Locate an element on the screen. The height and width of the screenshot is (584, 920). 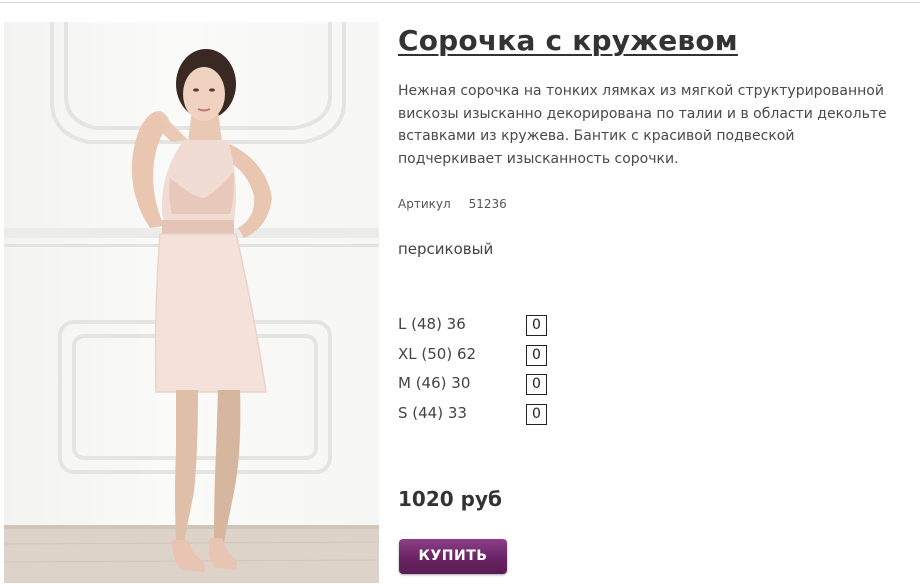
size-row-s: S (44) 33 0 is located at coordinates (498, 417).